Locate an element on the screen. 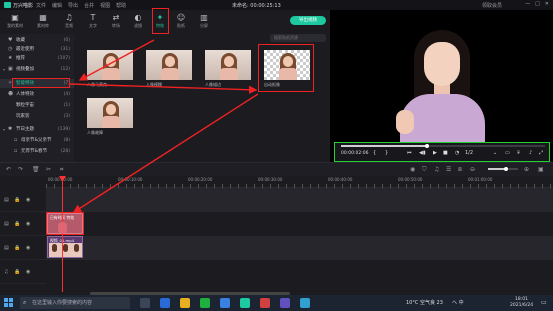 The image size is (553, 311). speaker-icon: ♪ is located at coordinates (530, 153).